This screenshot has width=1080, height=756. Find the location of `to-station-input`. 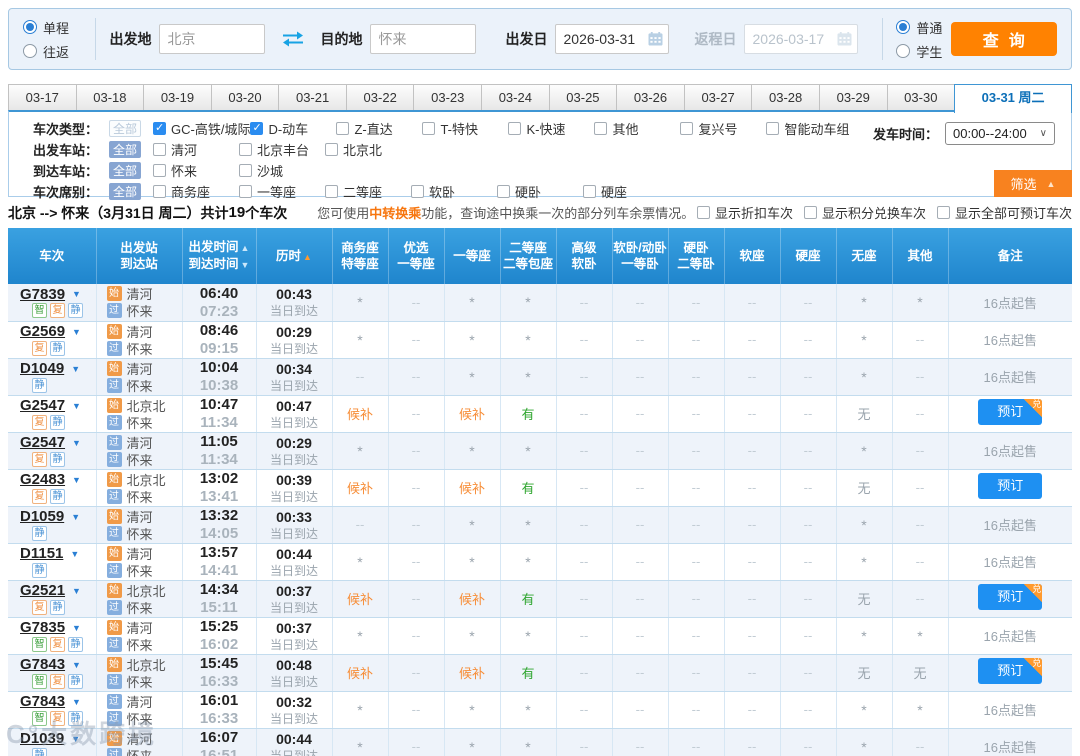

to-station-input is located at coordinates (422, 39).